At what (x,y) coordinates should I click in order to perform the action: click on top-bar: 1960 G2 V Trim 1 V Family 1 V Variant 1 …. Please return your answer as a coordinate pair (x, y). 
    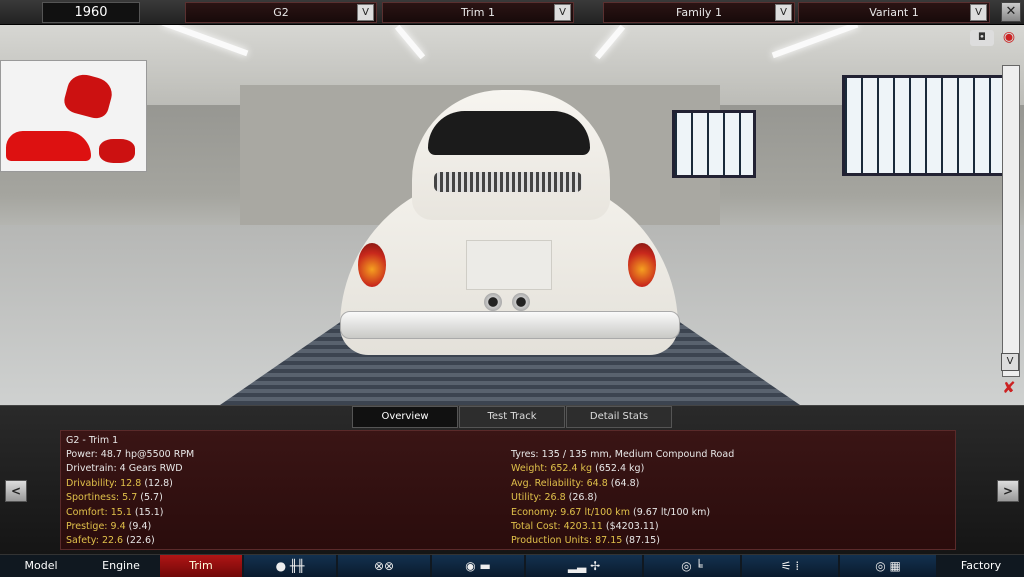
    Looking at the image, I should click on (512, 12).